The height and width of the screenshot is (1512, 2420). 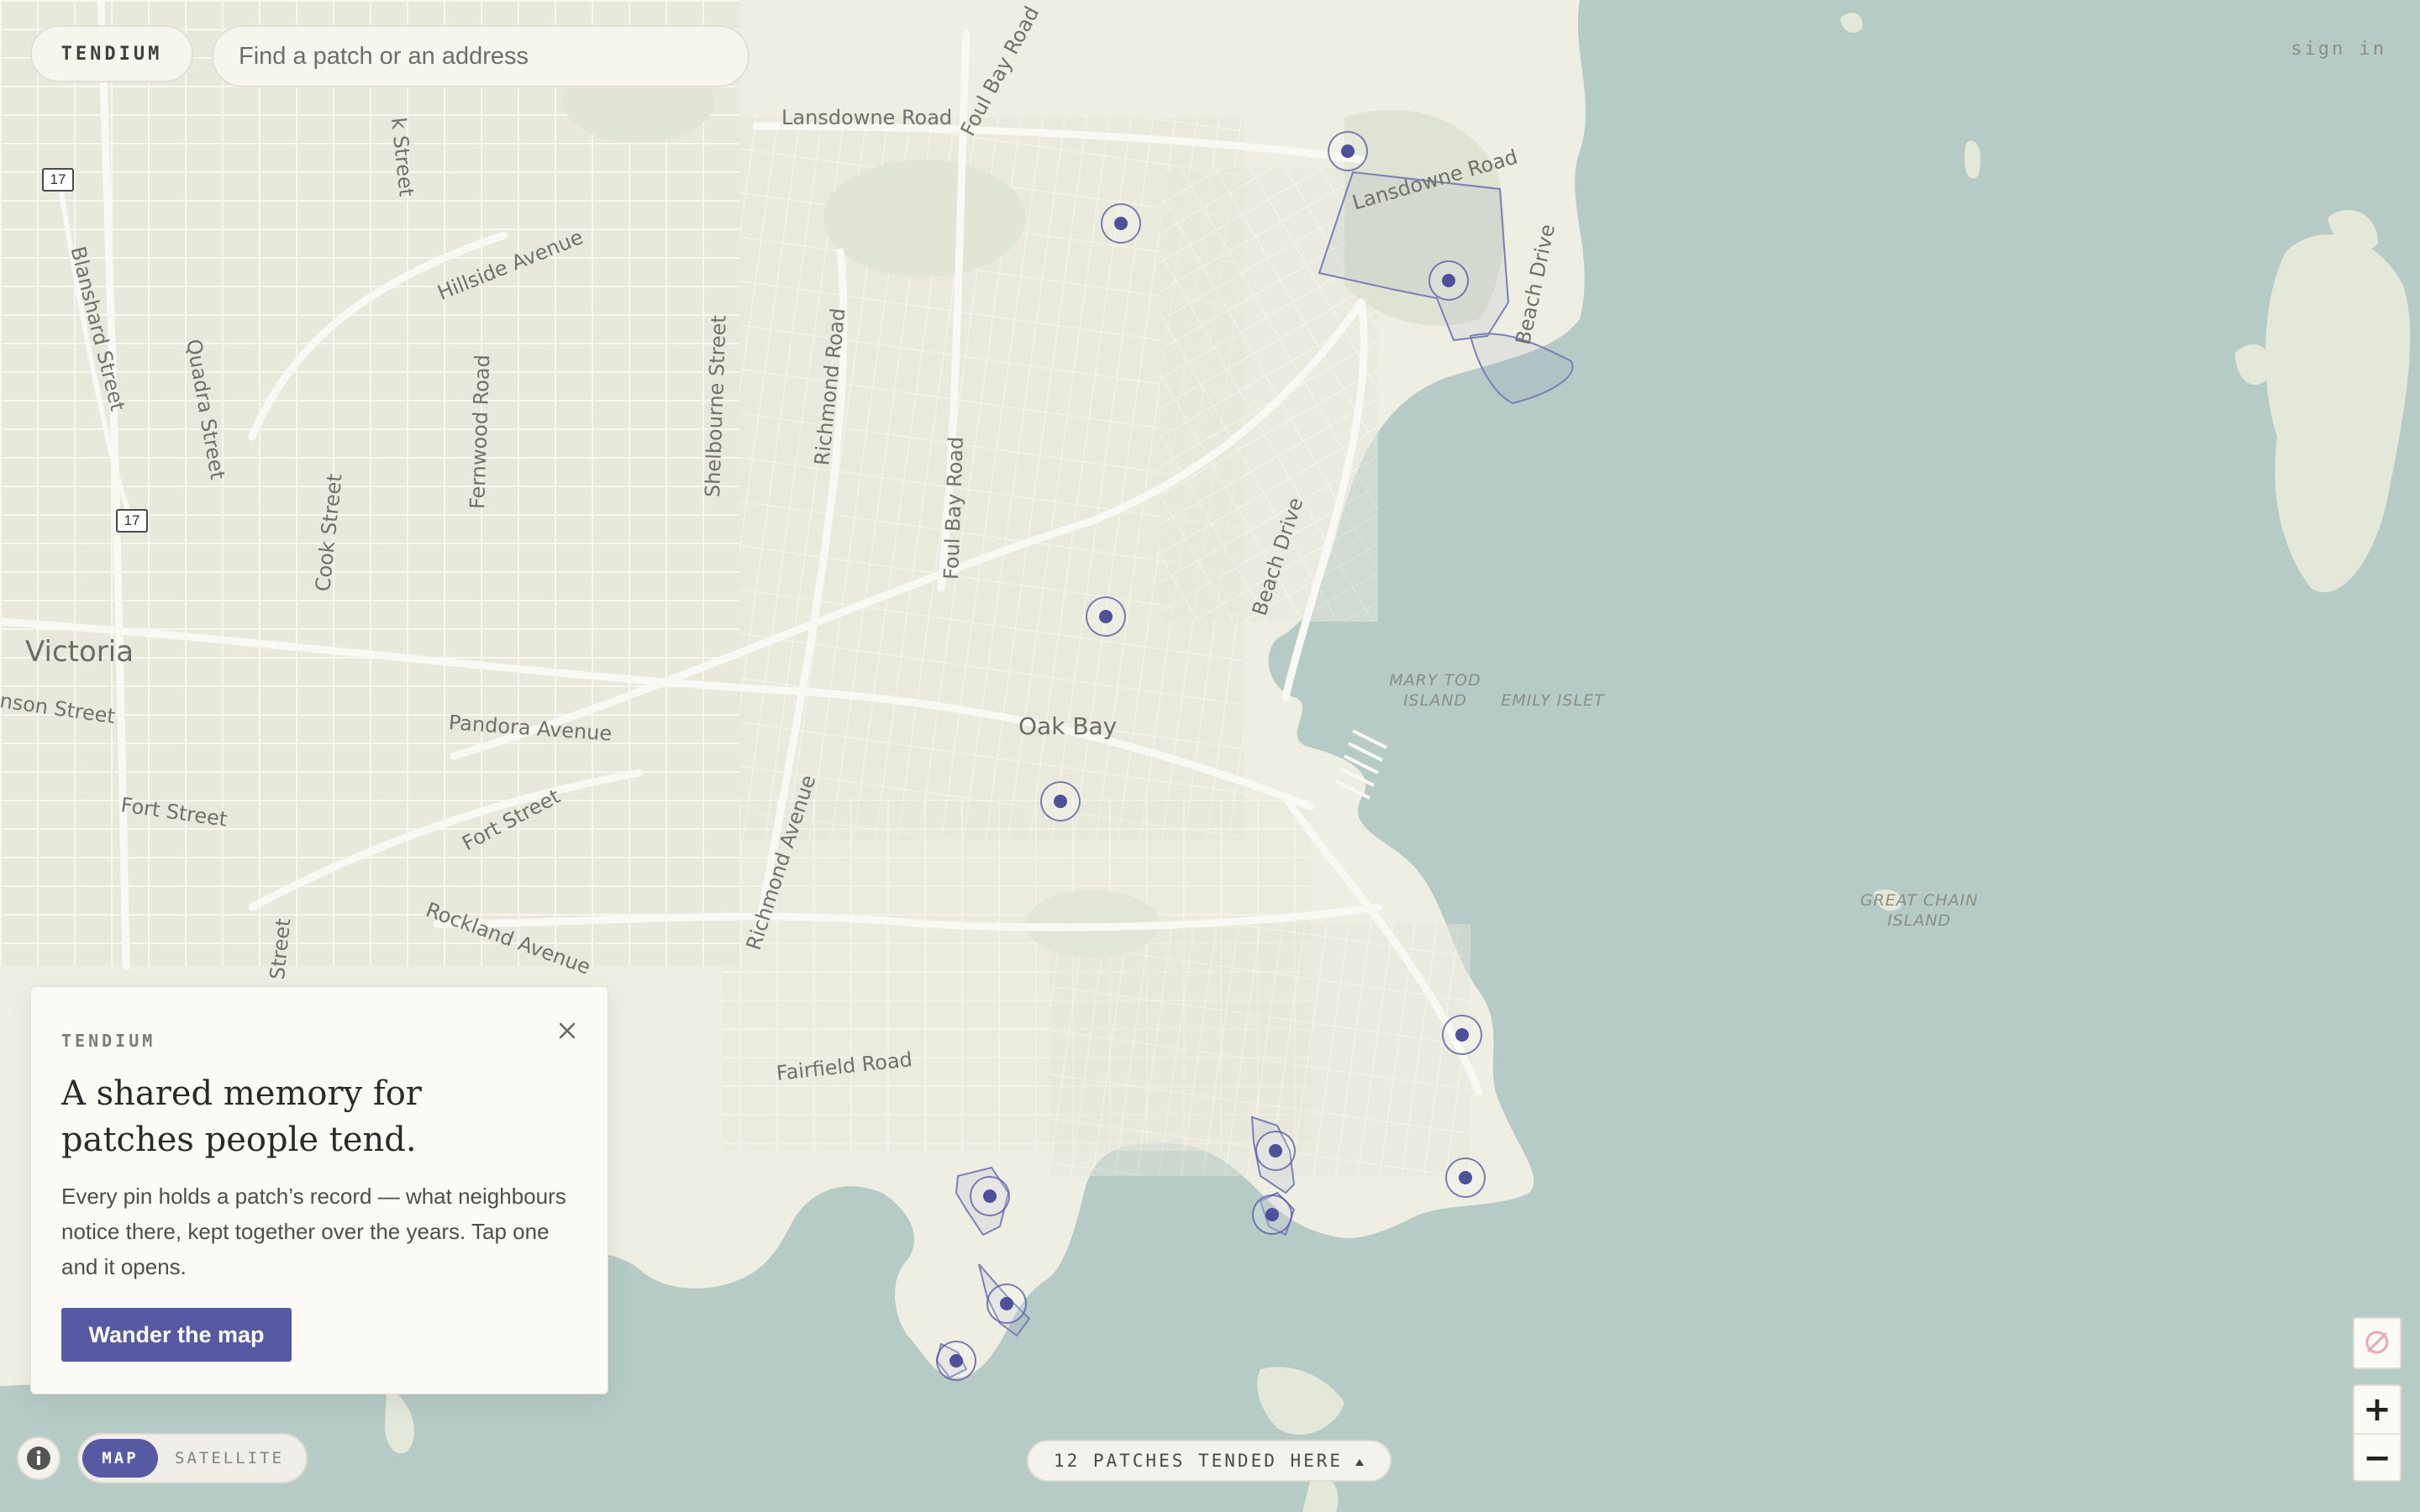 I want to click on patch-count-pill: 12 PATCHES TENDED HERE, so click(x=1209, y=1461).